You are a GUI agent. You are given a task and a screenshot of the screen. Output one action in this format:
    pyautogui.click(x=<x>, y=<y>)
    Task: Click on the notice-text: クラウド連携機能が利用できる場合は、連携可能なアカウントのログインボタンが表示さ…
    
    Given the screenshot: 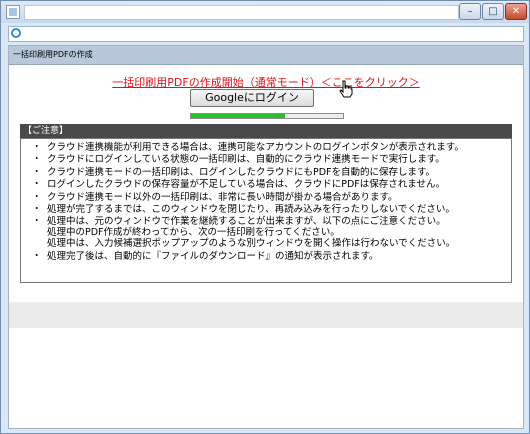 What is the action you would take?
    pyautogui.click(x=255, y=147)
    